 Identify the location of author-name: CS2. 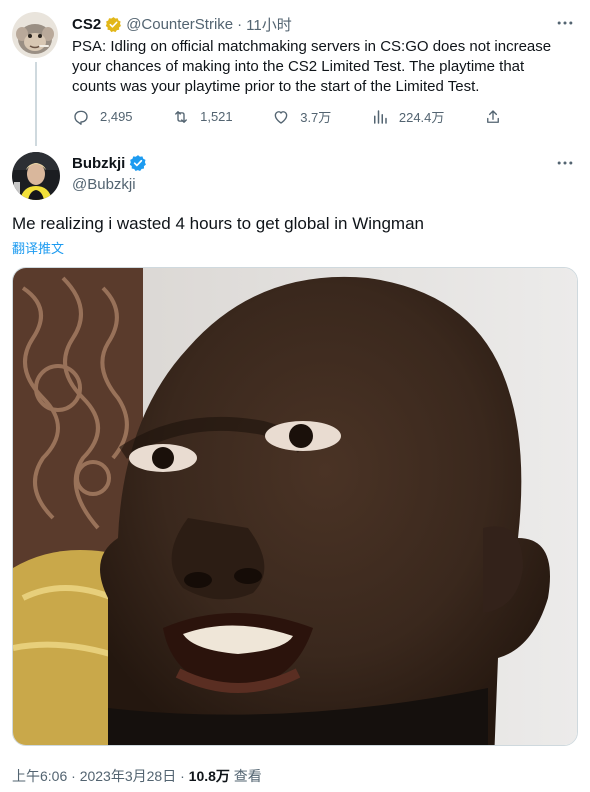
(86, 24).